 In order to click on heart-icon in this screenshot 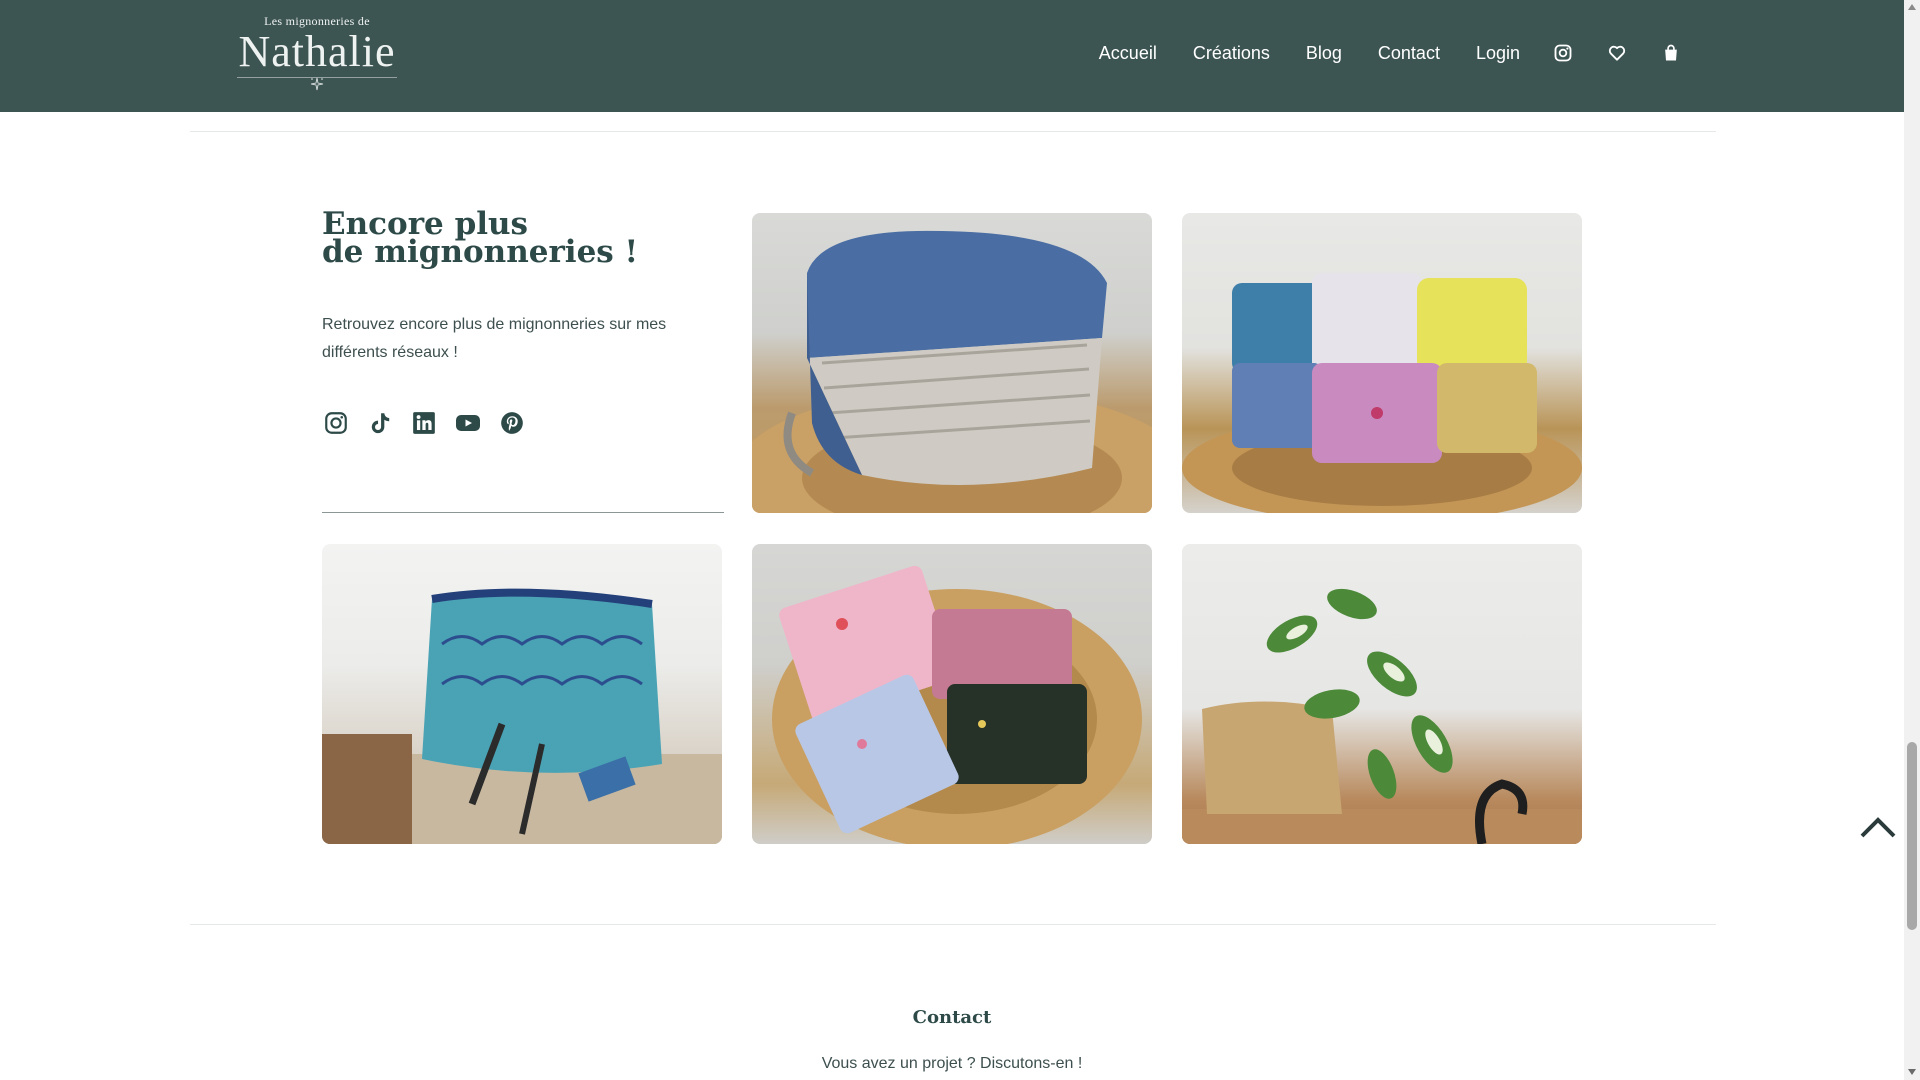, I will do `click(1617, 53)`.